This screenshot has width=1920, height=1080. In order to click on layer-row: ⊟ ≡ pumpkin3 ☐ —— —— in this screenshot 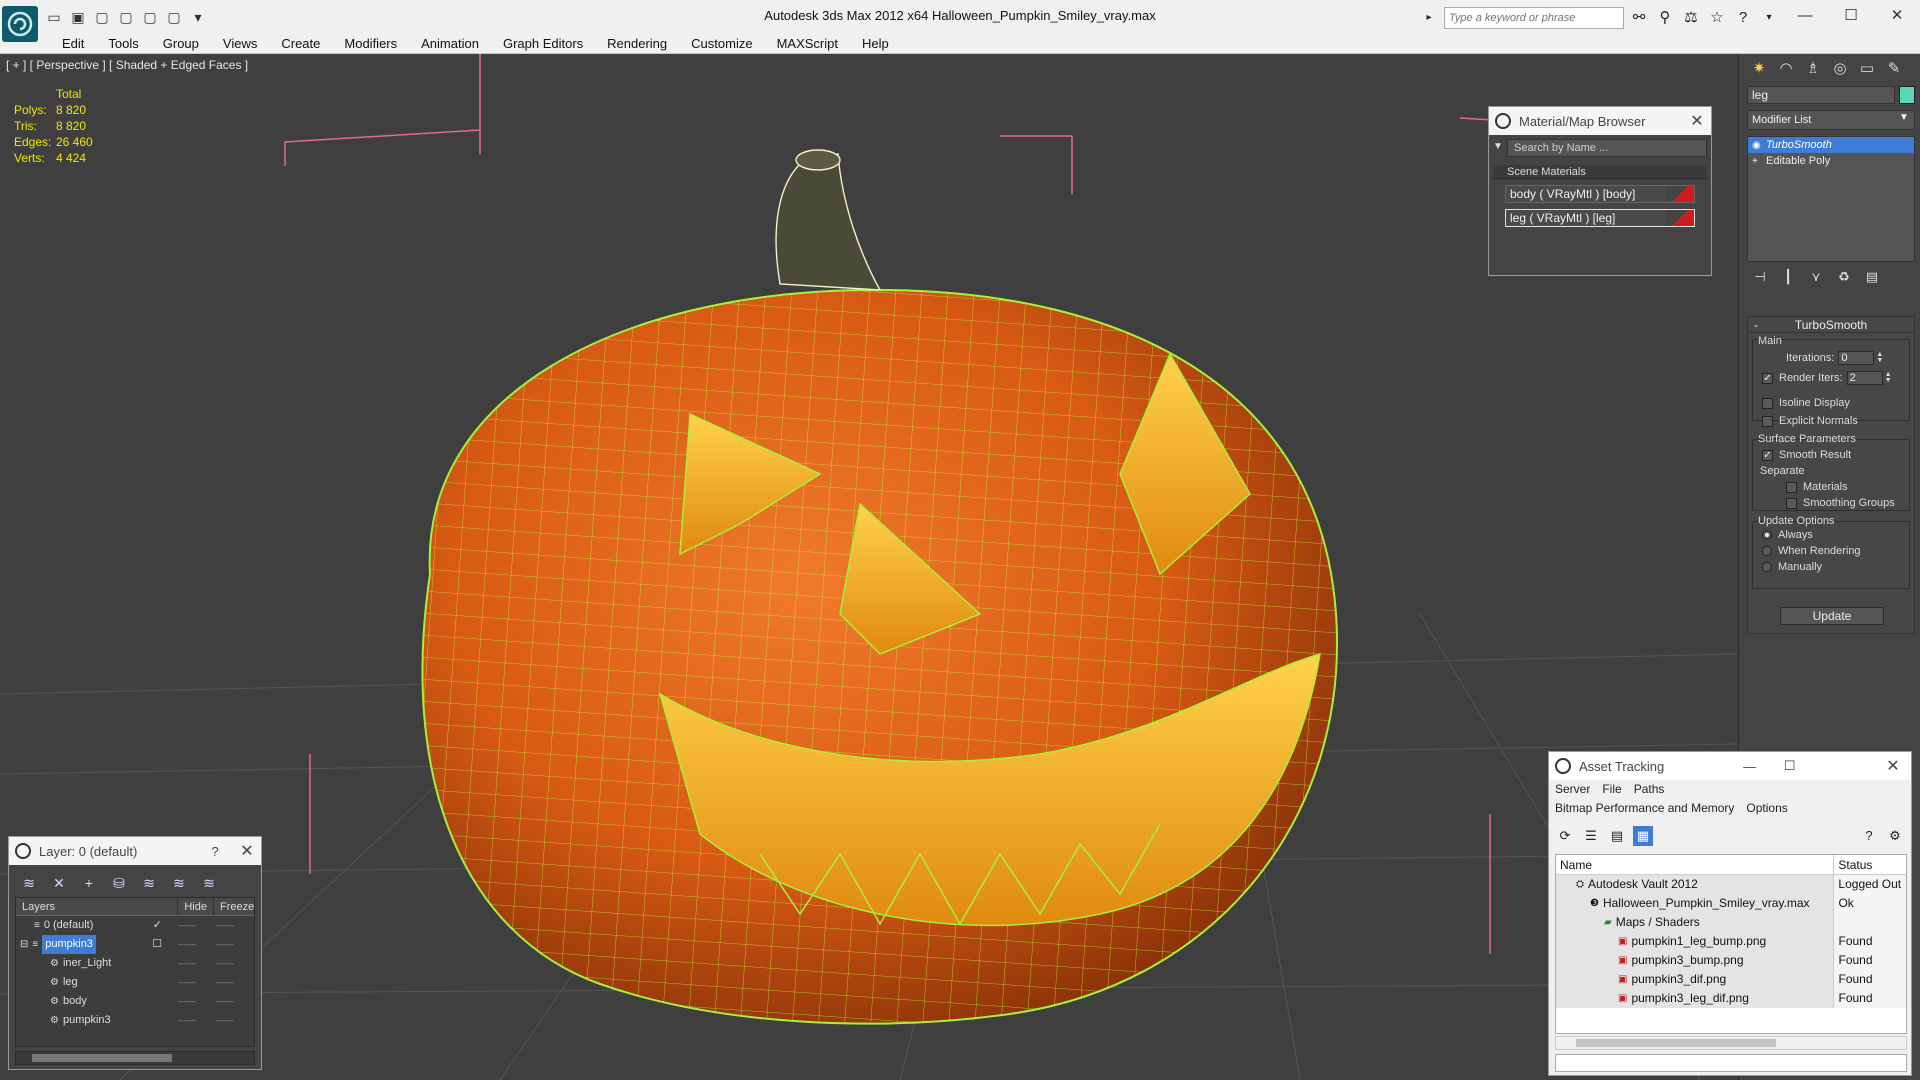, I will do `click(135, 944)`.